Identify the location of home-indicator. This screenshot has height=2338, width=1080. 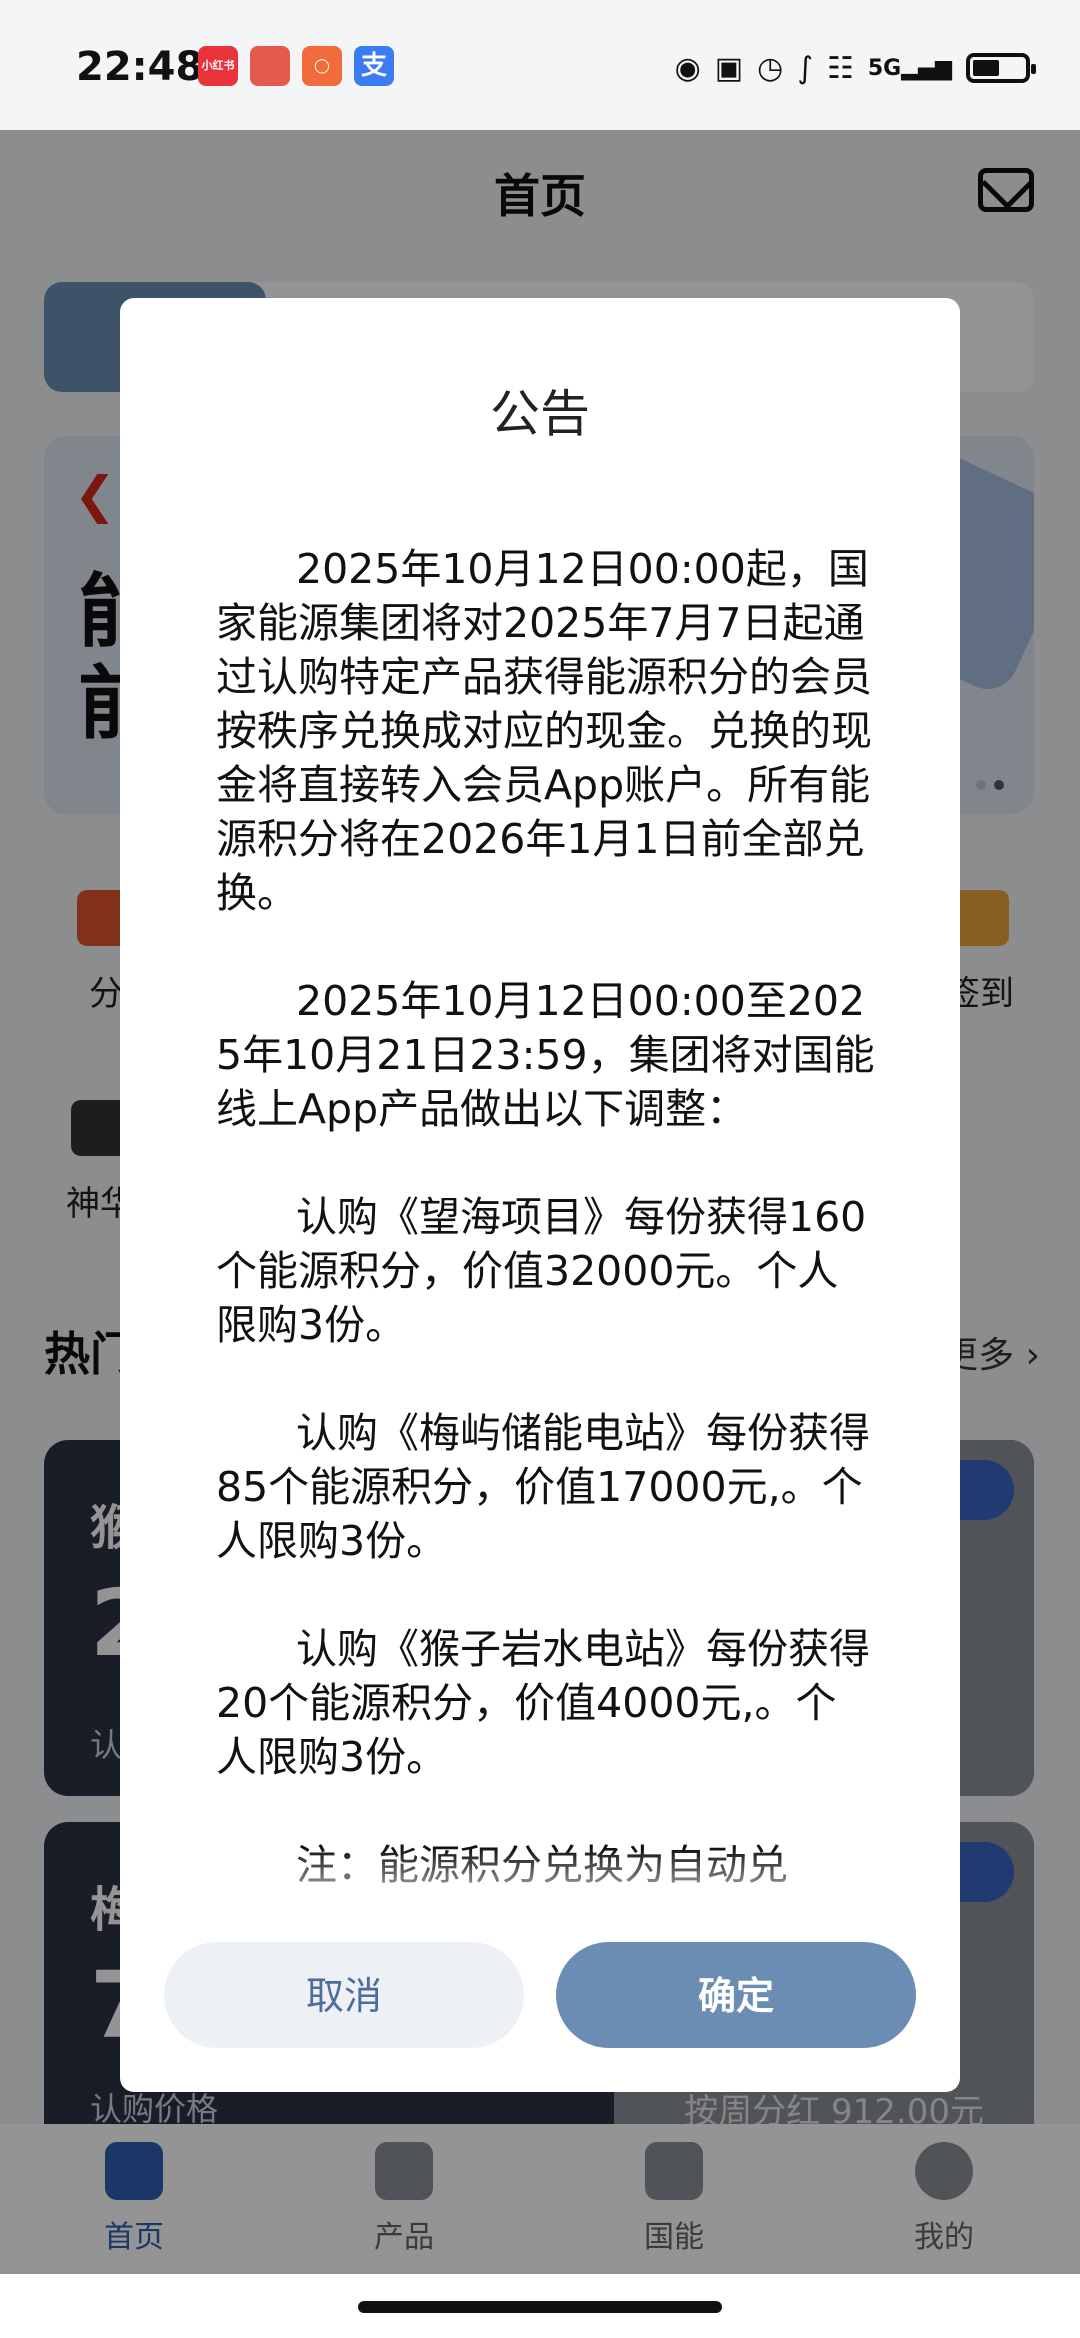
(540, 2307).